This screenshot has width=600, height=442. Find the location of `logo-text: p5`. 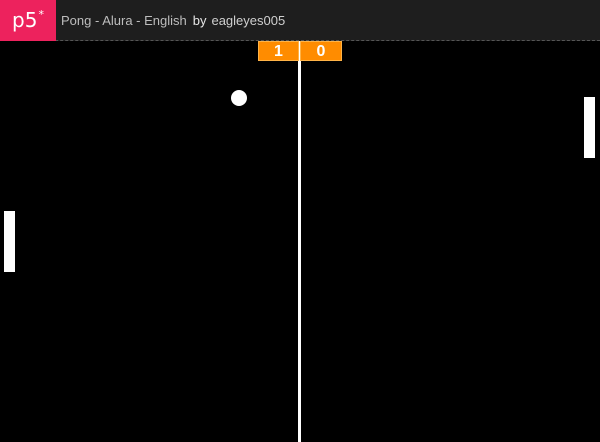

logo-text: p5 is located at coordinates (25, 20).